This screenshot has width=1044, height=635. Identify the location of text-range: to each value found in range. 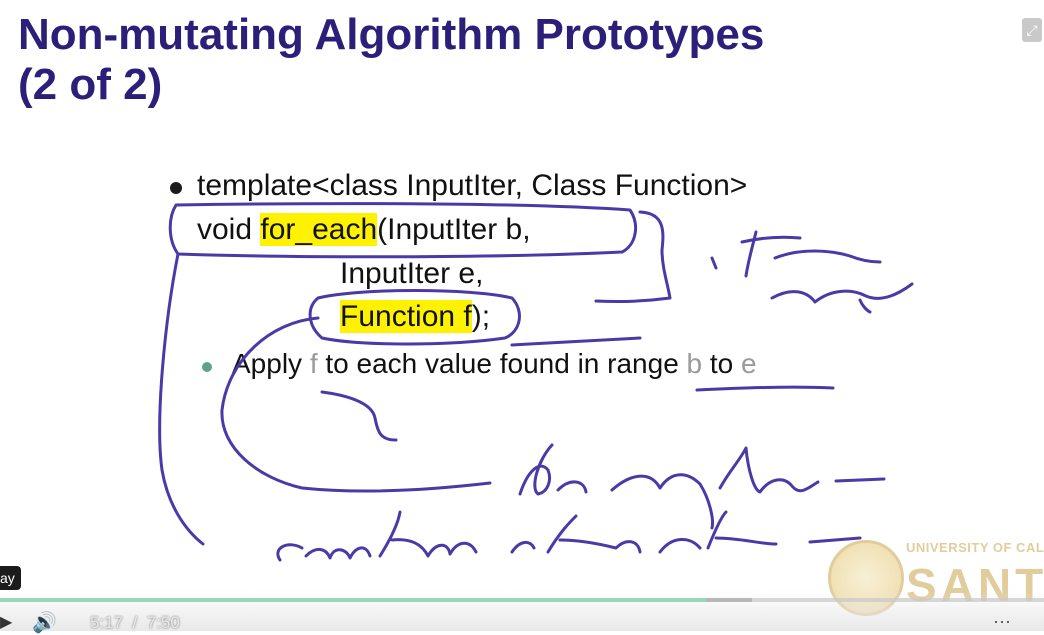
(502, 363).